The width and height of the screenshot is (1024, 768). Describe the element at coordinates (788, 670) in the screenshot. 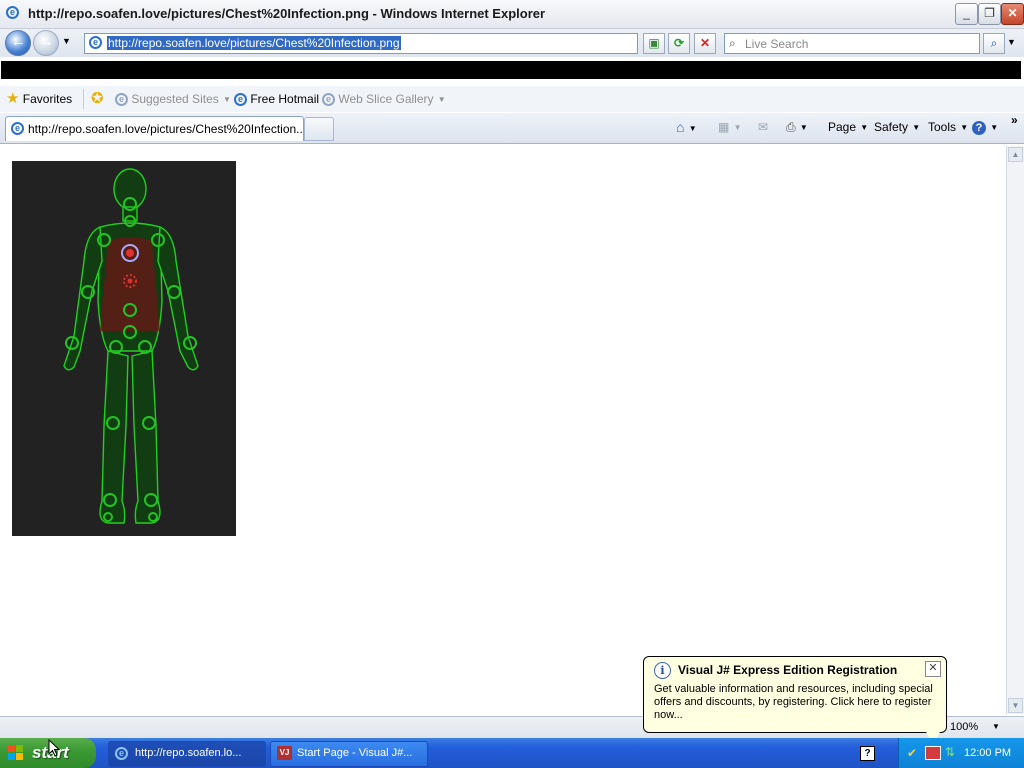

I see `balloon-title: Visual J# Express Edition Registration` at that location.